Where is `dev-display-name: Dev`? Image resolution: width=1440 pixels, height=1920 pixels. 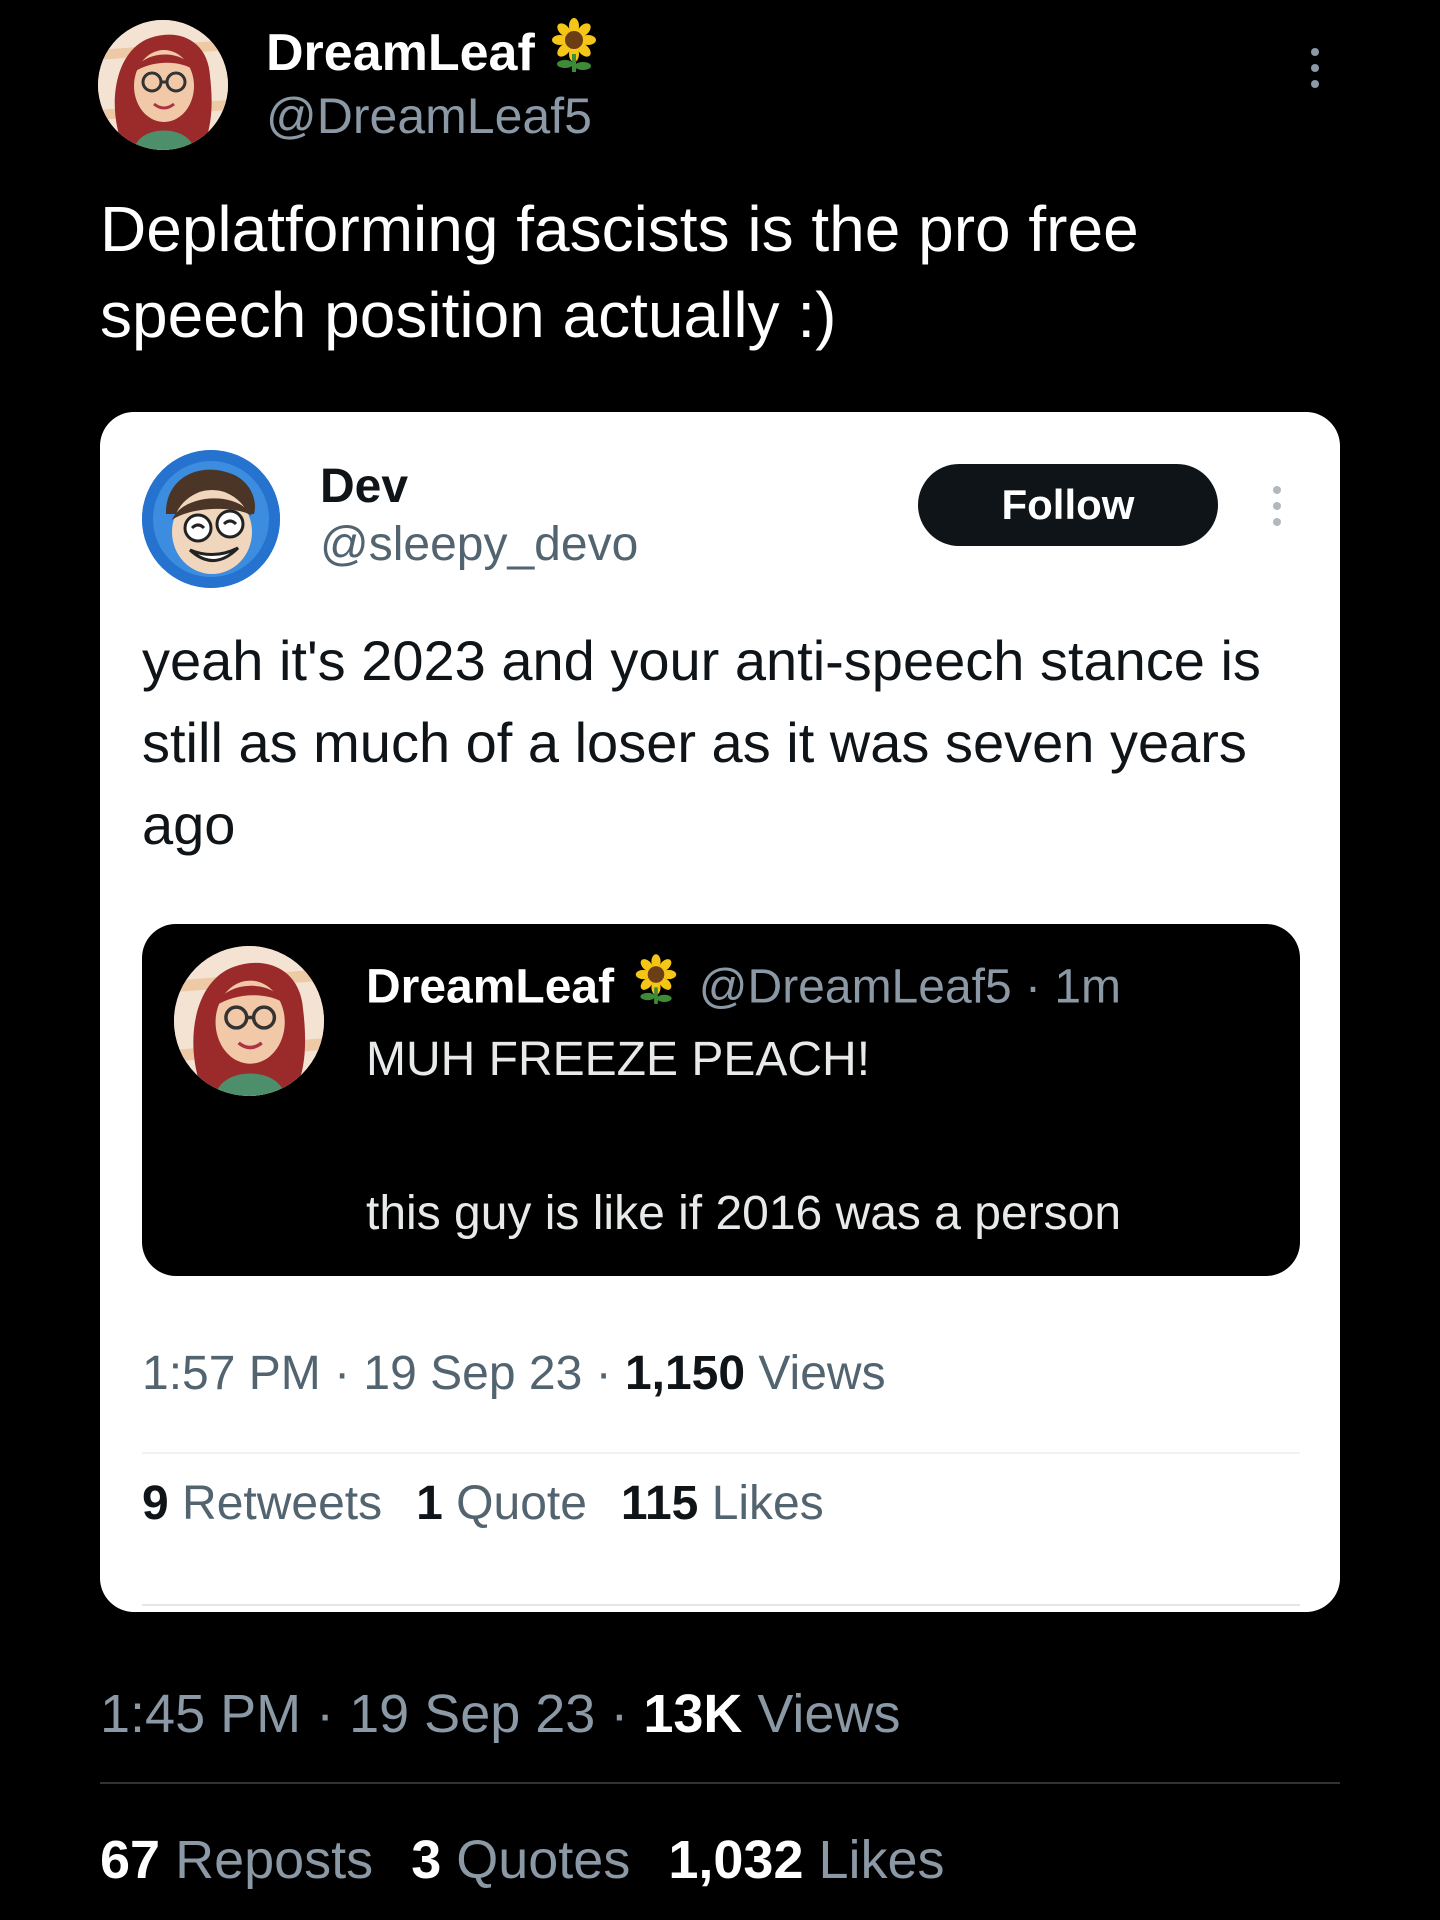
dev-display-name: Dev is located at coordinates (364, 487).